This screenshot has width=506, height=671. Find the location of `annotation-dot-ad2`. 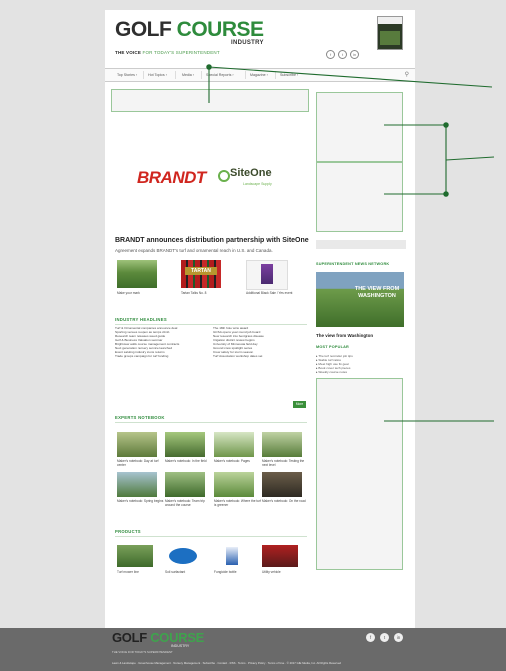

annotation-dot-ad2 is located at coordinates (446, 194).